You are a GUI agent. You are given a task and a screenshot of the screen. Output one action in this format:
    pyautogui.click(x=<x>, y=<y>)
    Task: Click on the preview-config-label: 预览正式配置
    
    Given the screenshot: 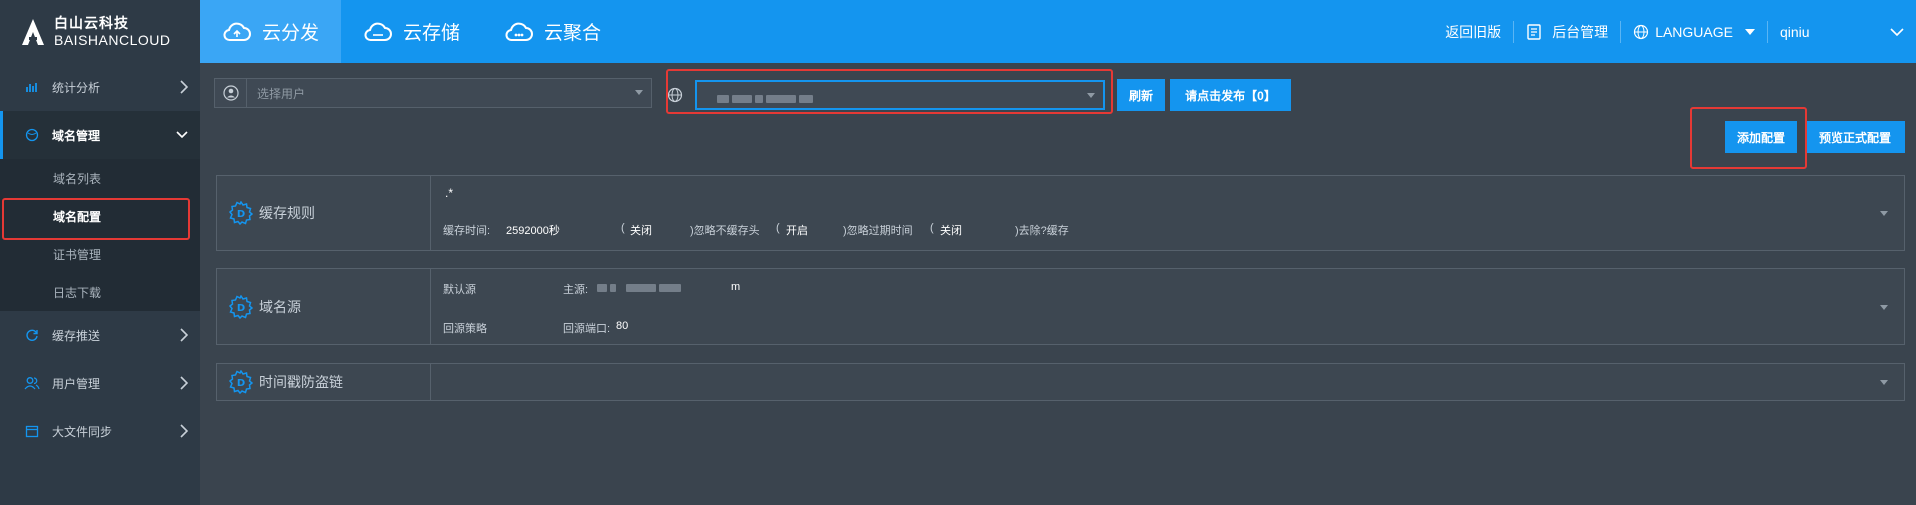 What is the action you would take?
    pyautogui.click(x=1854, y=137)
    